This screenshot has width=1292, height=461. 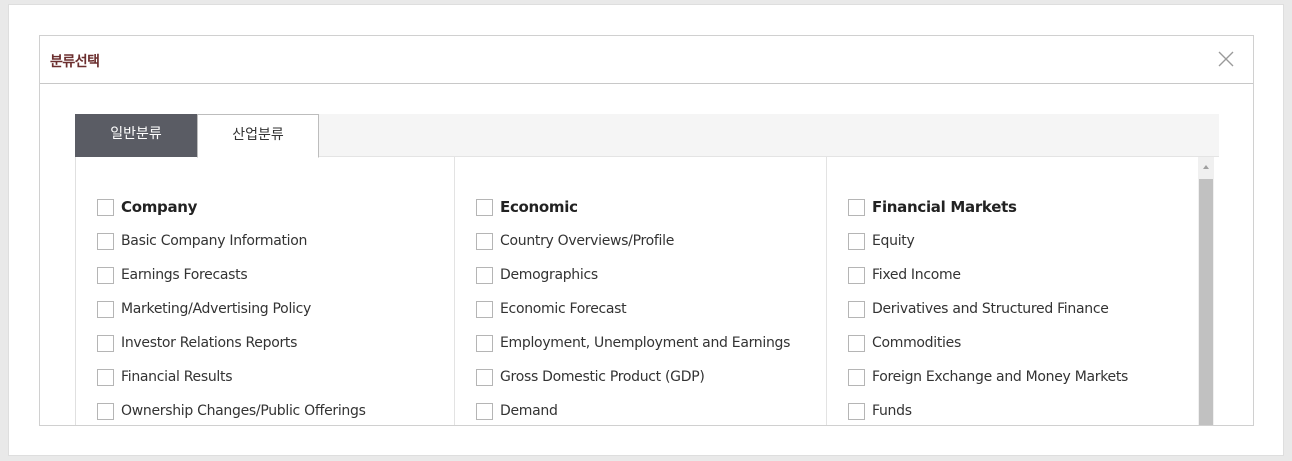 What do you see at coordinates (633, 275) in the screenshot?
I see `category-item: Demographics` at bounding box center [633, 275].